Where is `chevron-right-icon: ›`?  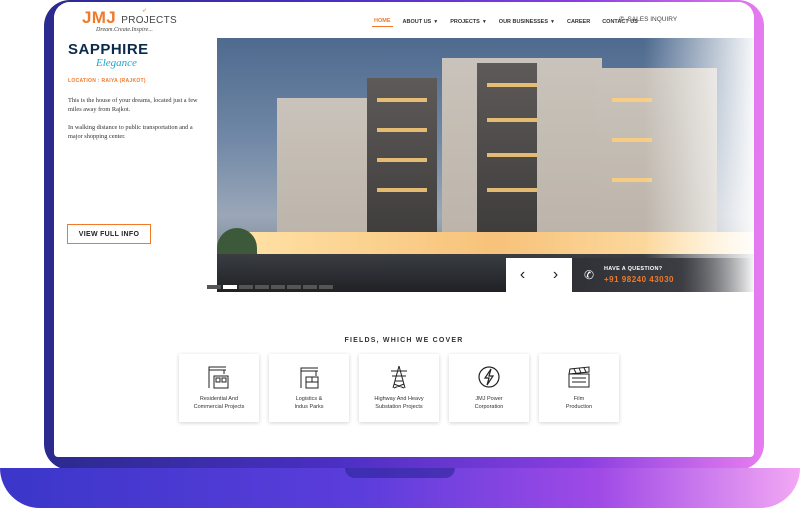
chevron-right-icon: › is located at coordinates (555, 274).